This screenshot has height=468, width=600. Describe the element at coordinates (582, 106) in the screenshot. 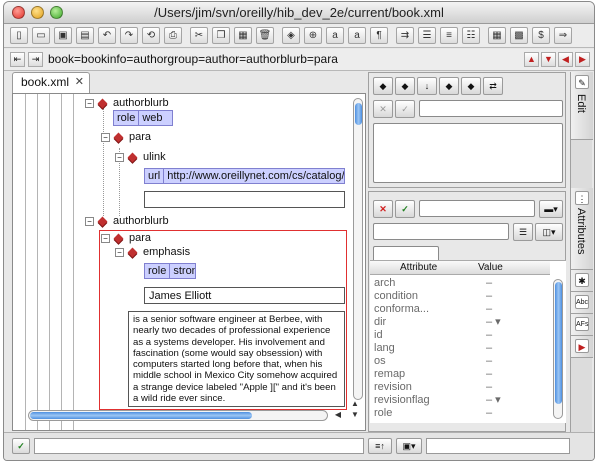

I see `tab-edit: ✎ Edit` at that location.